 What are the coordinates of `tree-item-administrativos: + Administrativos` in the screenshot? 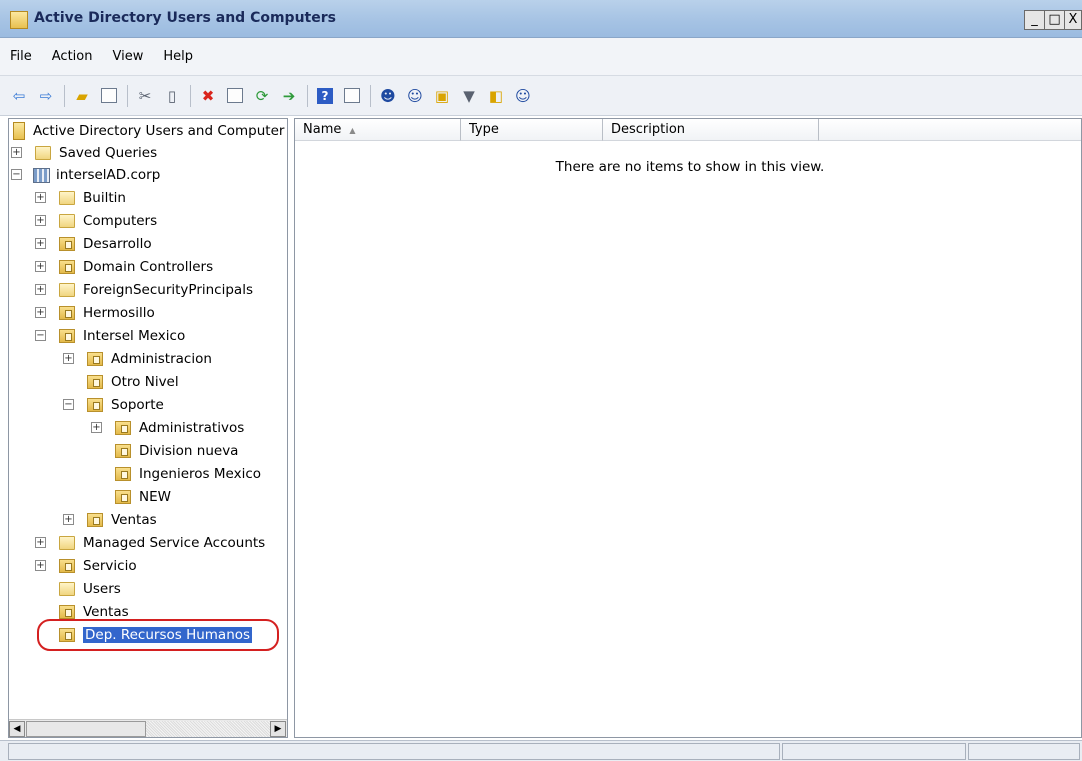 It's located at (168, 428).